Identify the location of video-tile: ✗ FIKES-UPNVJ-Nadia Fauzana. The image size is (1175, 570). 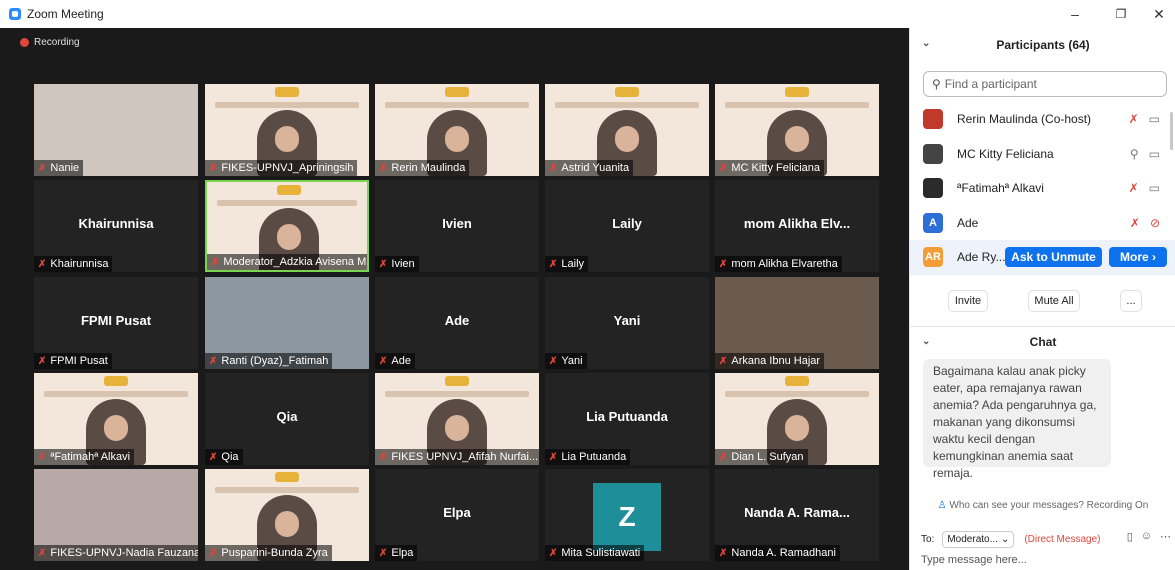
(116, 515).